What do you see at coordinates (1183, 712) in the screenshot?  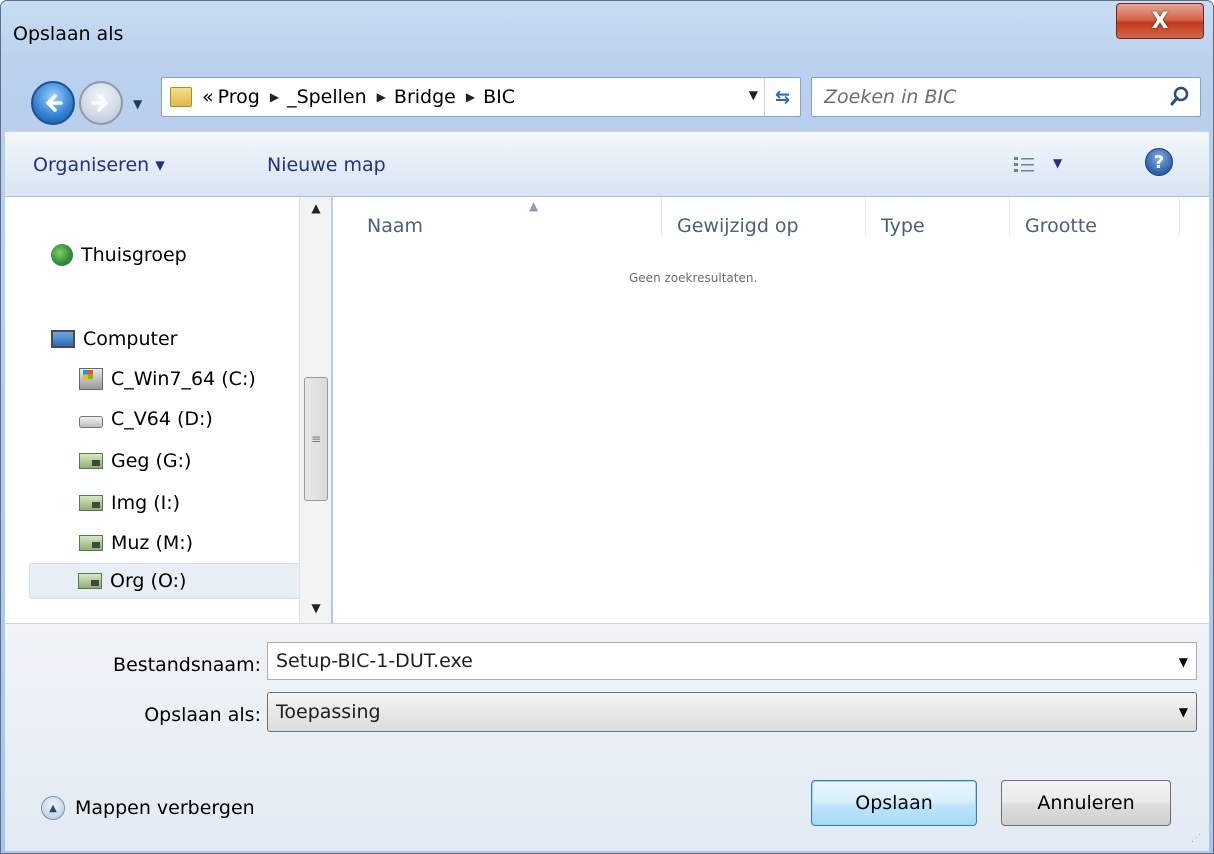 I see `savetype-dropdown-icon: ▼` at bounding box center [1183, 712].